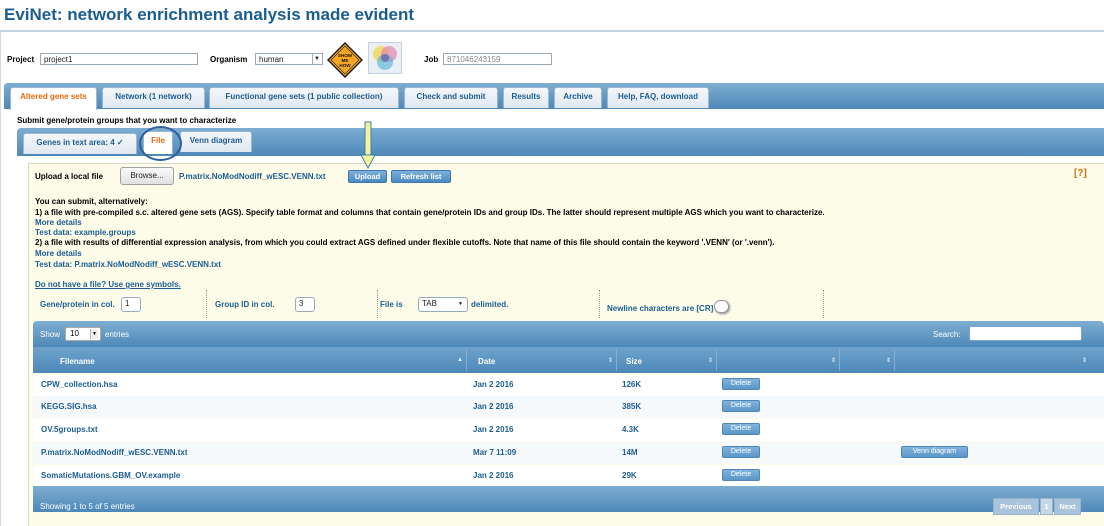 Image resolution: width=1104 pixels, height=526 pixels. Describe the element at coordinates (87, 506) in the screenshot. I see `table-info: Showing 1 to 5 of 5 entries` at that location.